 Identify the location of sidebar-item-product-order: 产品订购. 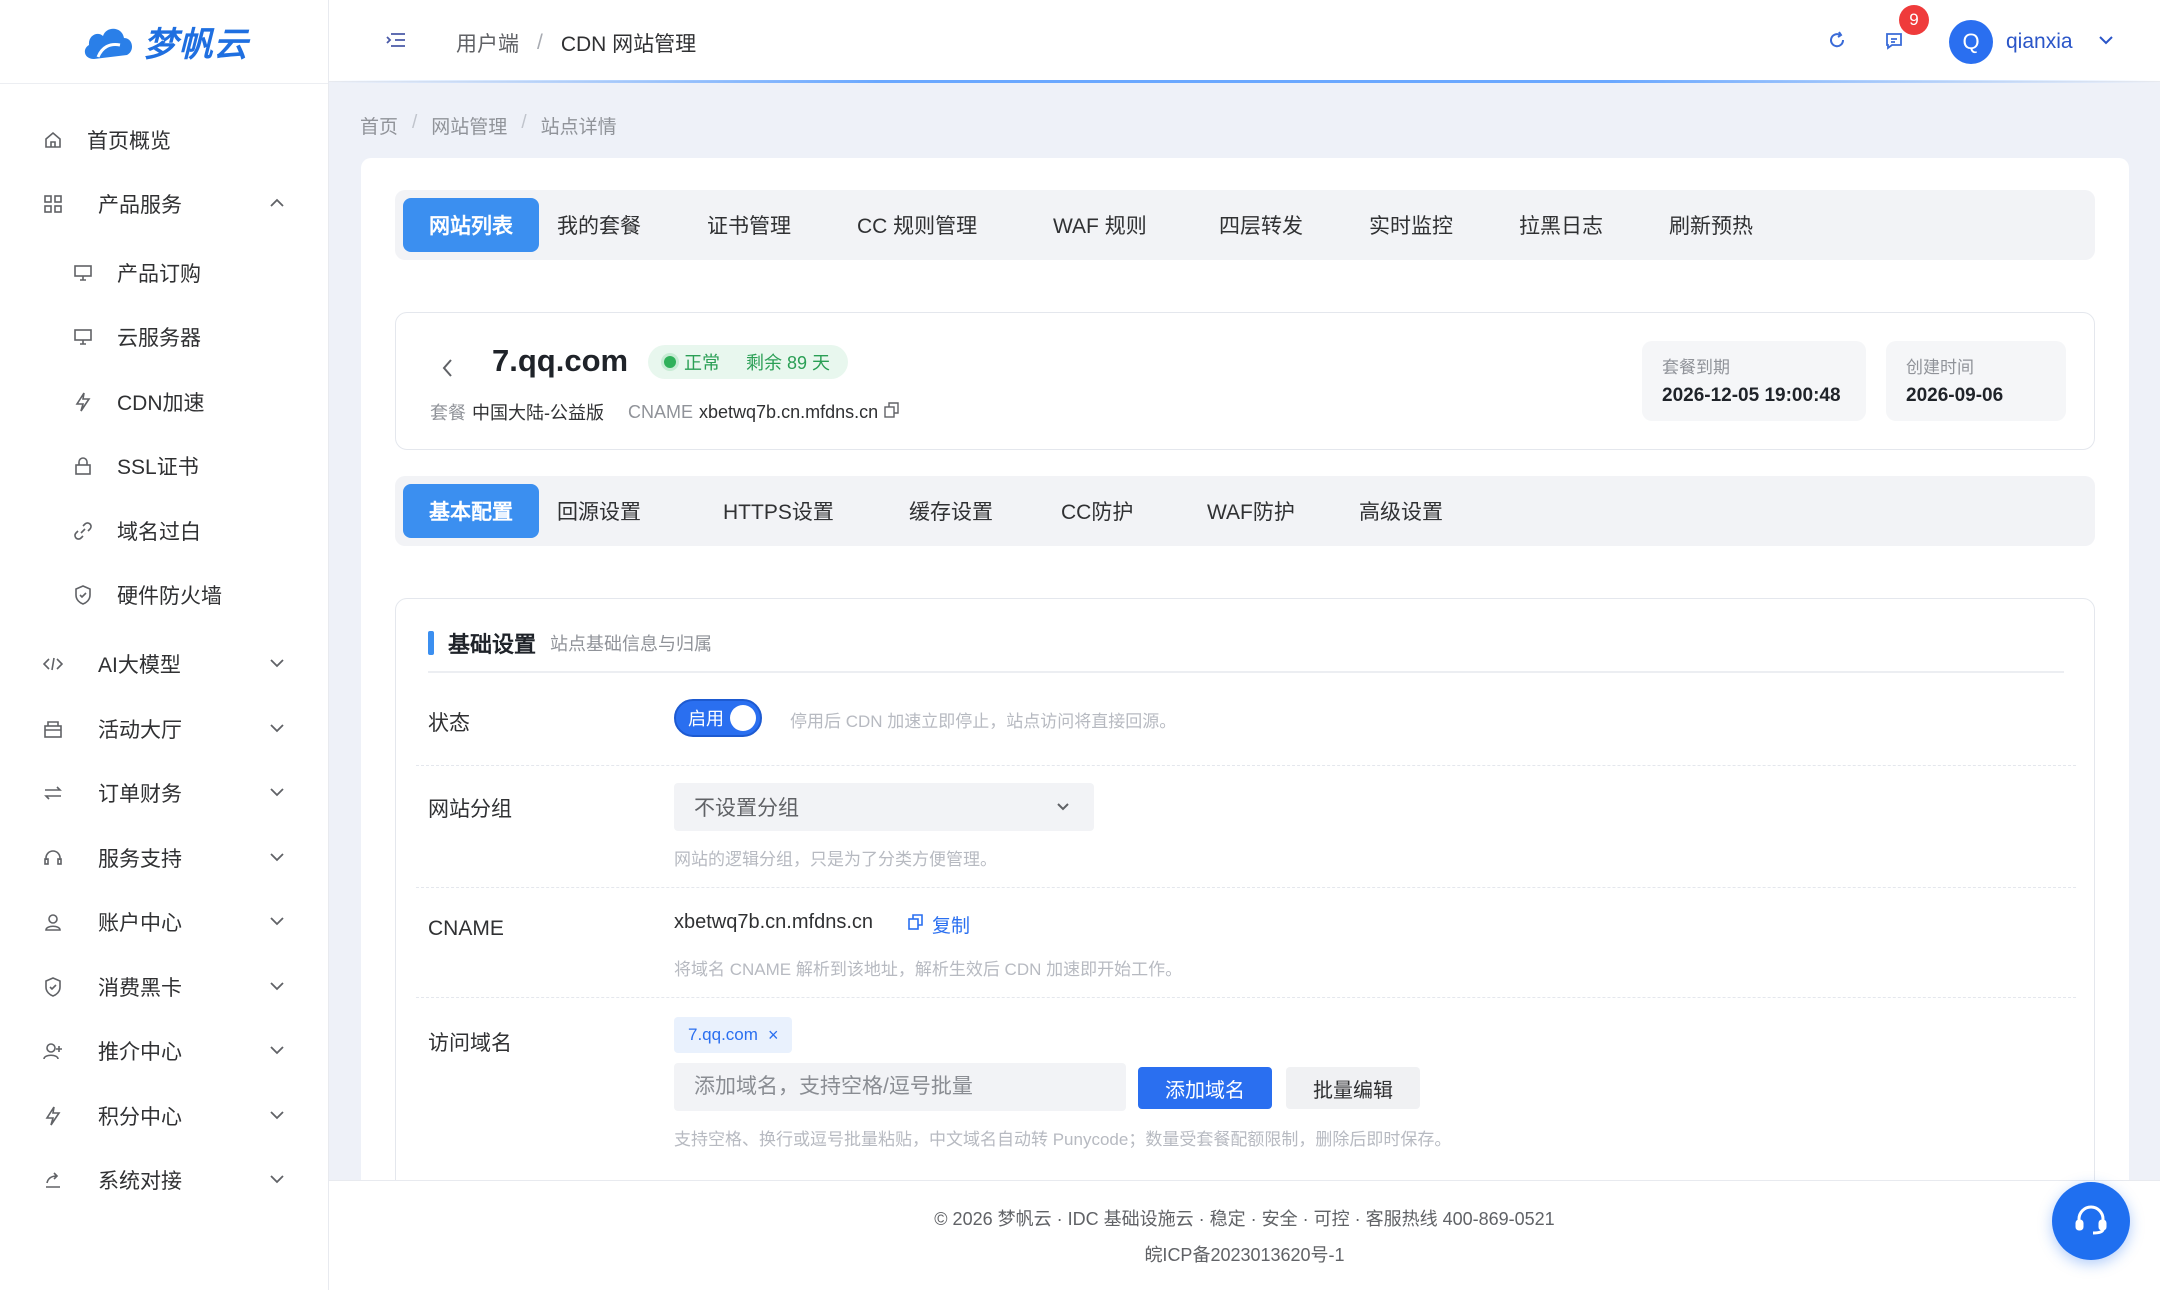
(164, 273).